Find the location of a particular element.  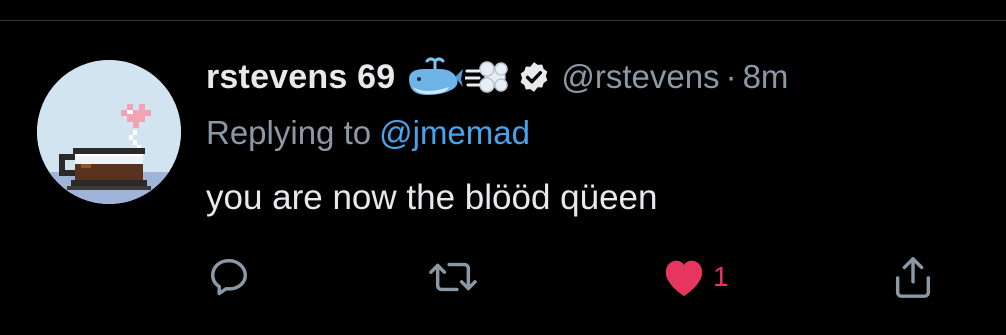

share-icon is located at coordinates (913, 277).